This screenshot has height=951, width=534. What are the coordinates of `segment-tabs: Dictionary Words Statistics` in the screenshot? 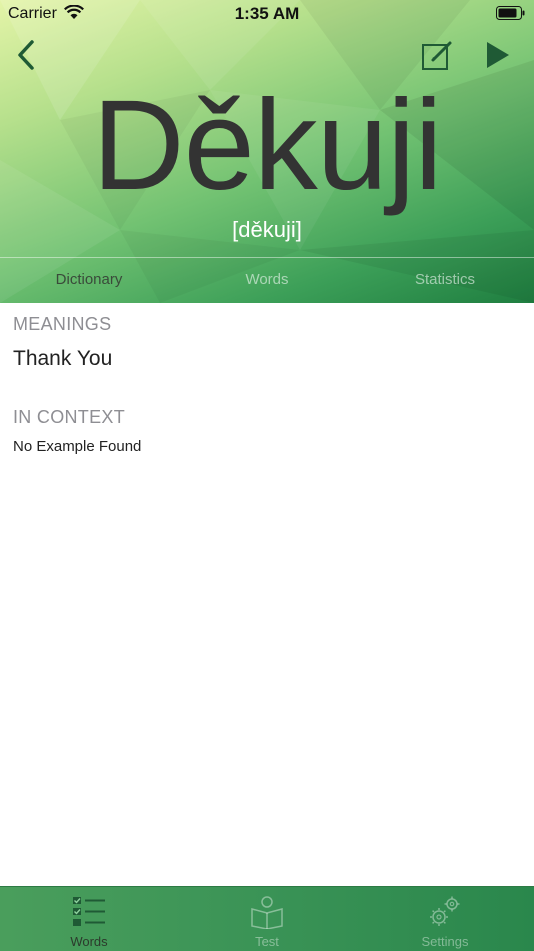 It's located at (267, 280).